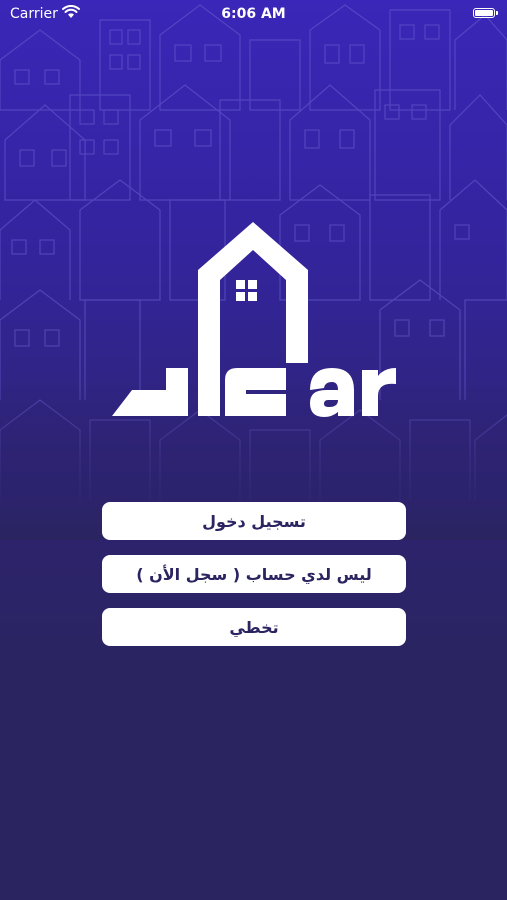 The image size is (507, 900). I want to click on battery-icon, so click(485, 13).